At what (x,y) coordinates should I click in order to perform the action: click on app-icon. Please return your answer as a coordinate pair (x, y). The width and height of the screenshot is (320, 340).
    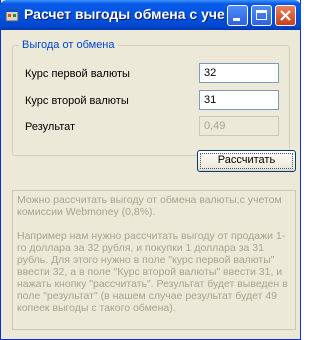
    Looking at the image, I should click on (12, 15).